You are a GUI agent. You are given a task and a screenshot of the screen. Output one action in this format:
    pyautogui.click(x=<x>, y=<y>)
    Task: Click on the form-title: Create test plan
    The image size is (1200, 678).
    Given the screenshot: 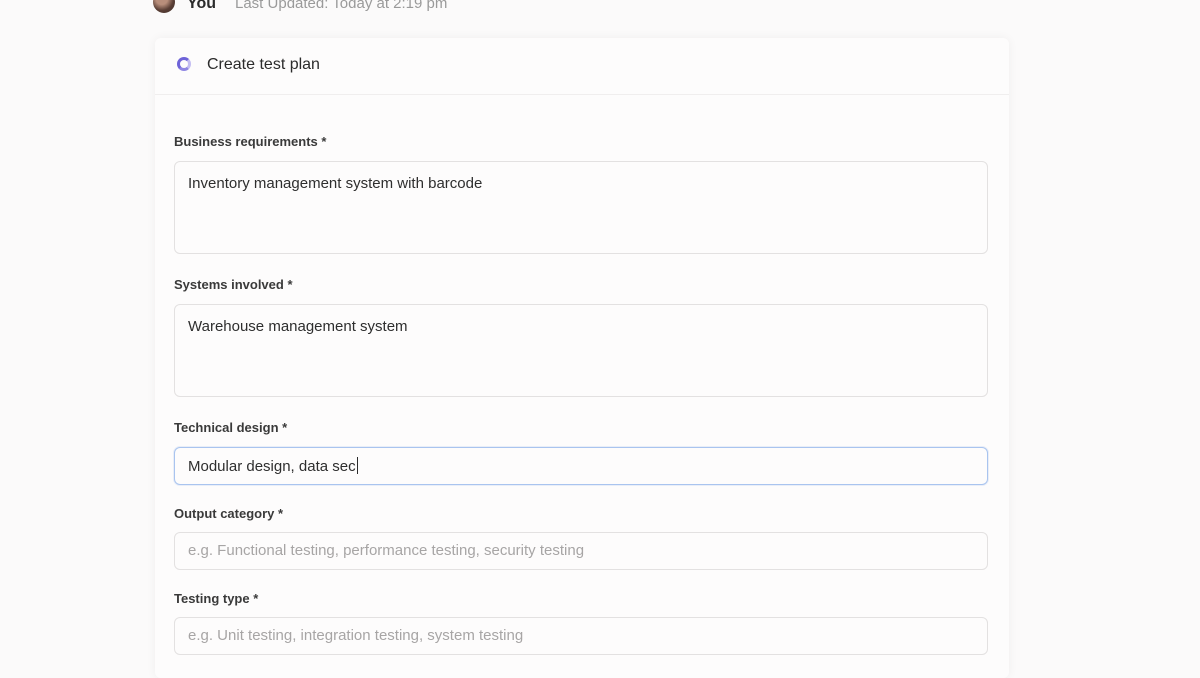 What is the action you would take?
    pyautogui.click(x=263, y=64)
    